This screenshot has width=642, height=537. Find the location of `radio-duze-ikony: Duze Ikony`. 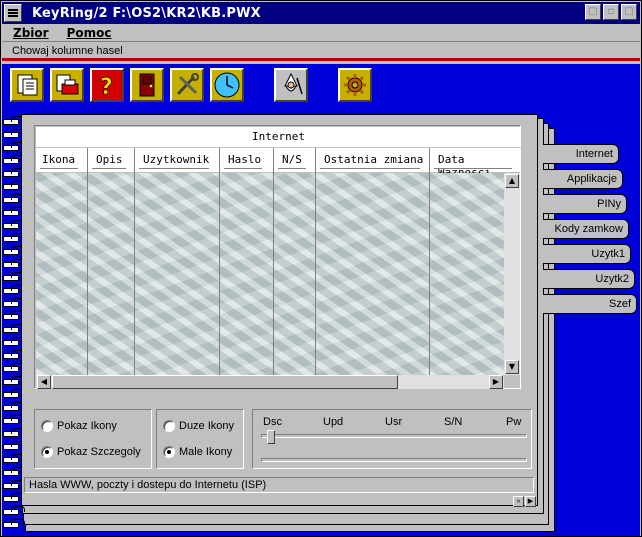

radio-duze-ikony: Duze Ikony is located at coordinates (198, 426).